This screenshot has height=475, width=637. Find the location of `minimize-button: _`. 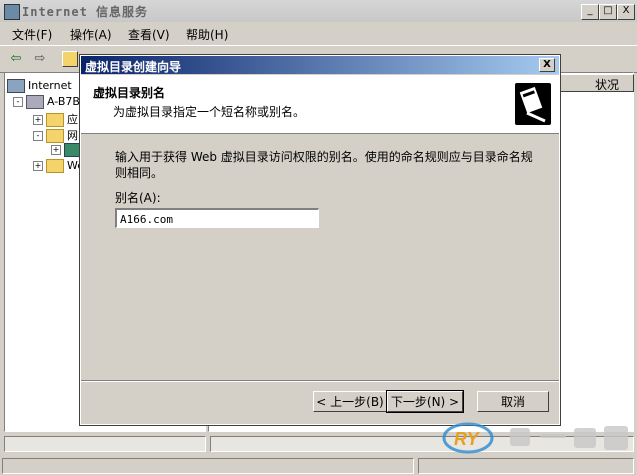

minimize-button: _ is located at coordinates (590, 12).